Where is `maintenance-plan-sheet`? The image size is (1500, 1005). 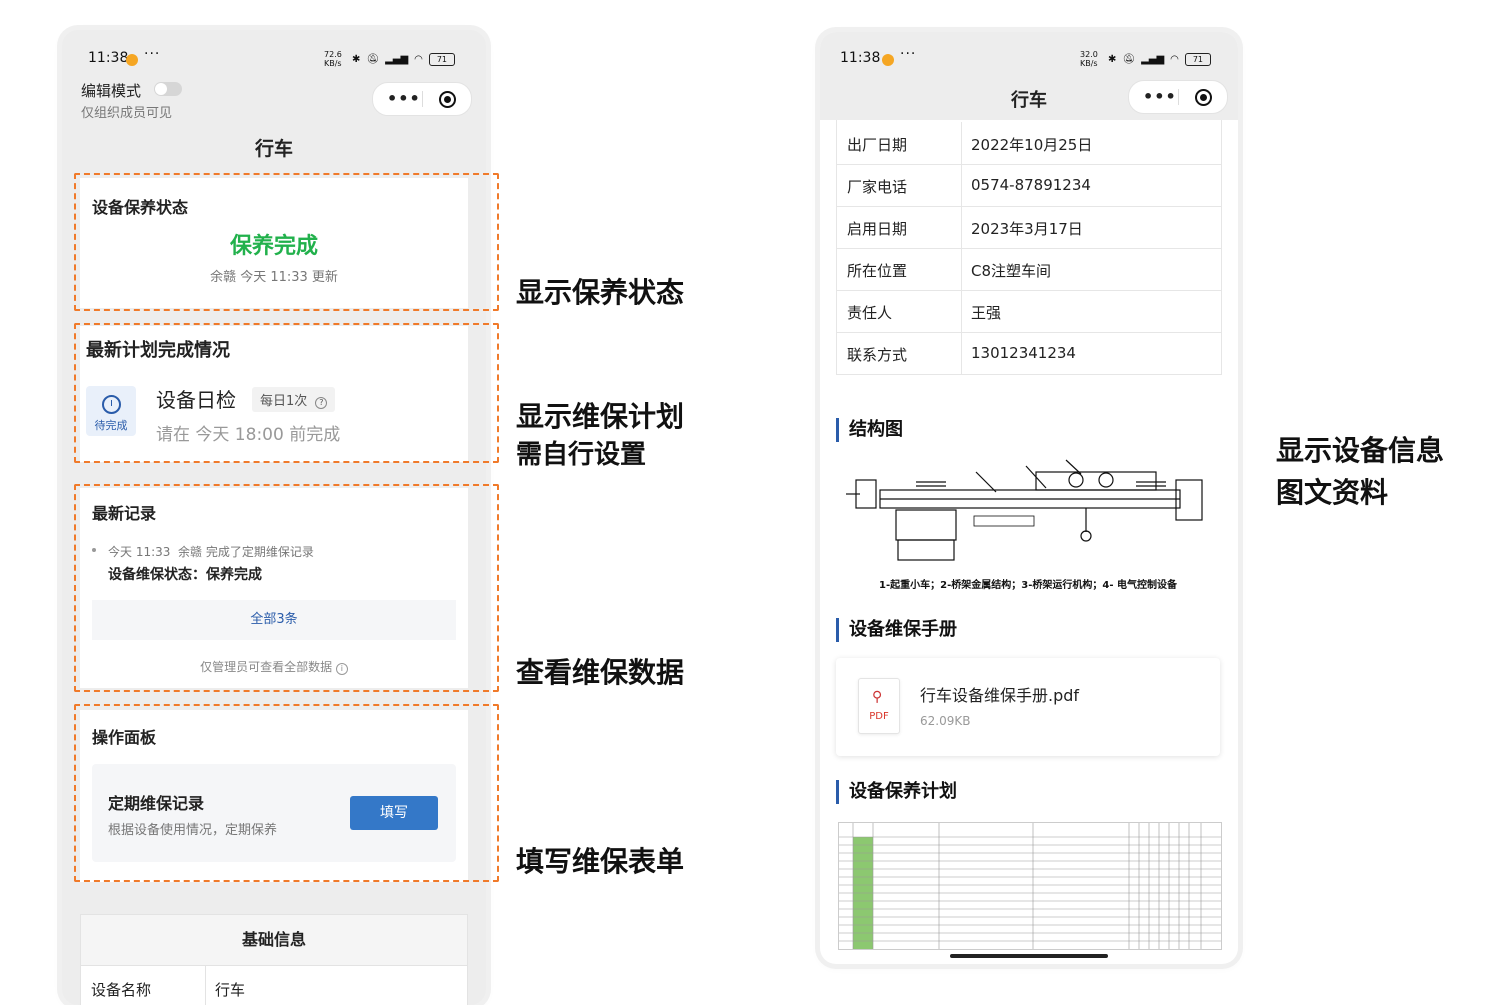
maintenance-plan-sheet is located at coordinates (1030, 886).